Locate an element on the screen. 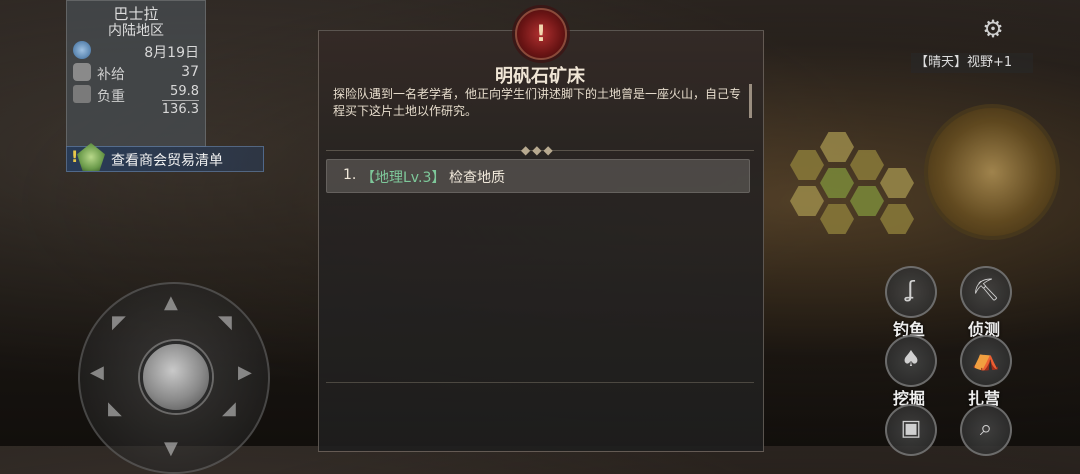 This screenshot has width=1080, height=474. pickaxe-icon: ⛏ is located at coordinates (986, 290).